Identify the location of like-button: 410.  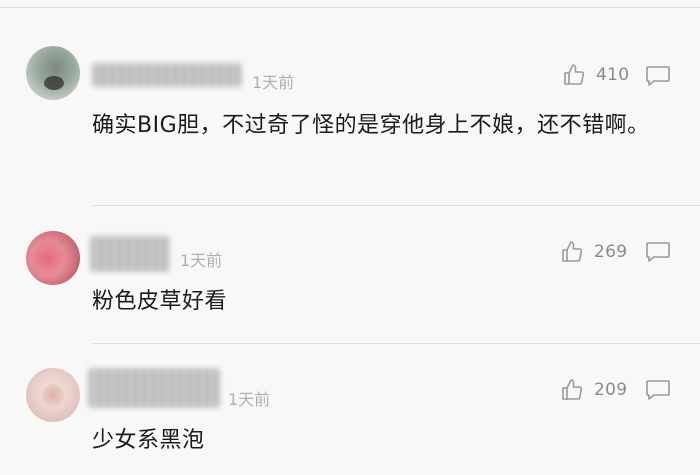
(595, 75).